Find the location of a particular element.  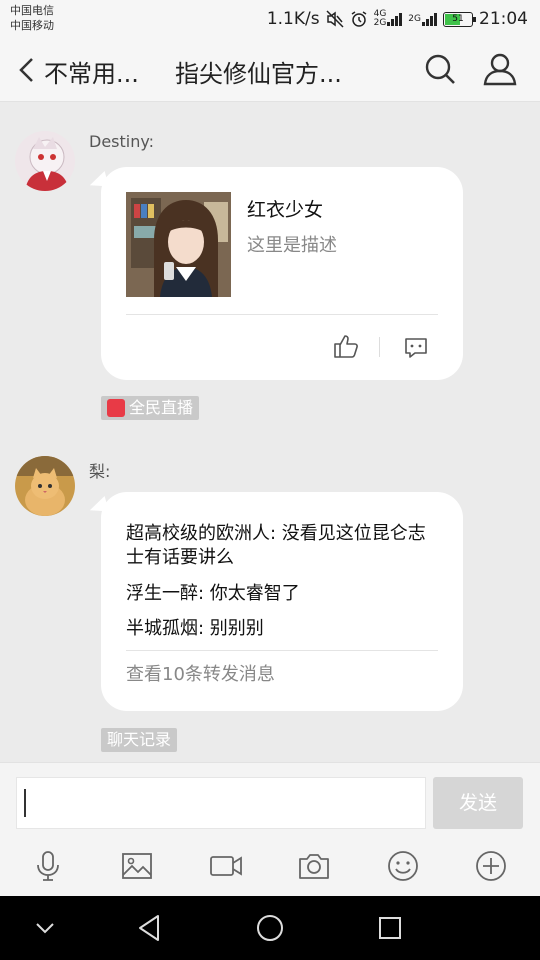

home-nav-icon is located at coordinates (270, 928).